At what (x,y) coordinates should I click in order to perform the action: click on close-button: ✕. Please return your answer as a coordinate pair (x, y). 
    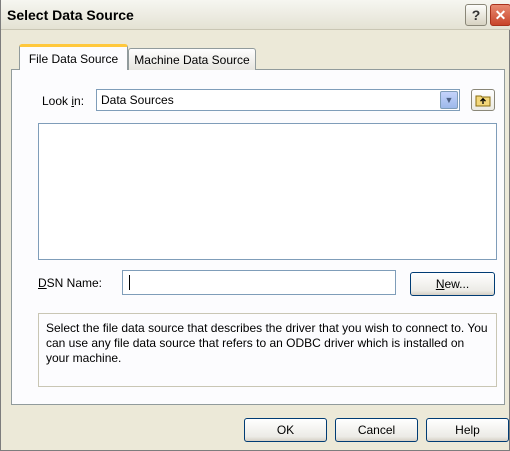
    Looking at the image, I should click on (500, 15).